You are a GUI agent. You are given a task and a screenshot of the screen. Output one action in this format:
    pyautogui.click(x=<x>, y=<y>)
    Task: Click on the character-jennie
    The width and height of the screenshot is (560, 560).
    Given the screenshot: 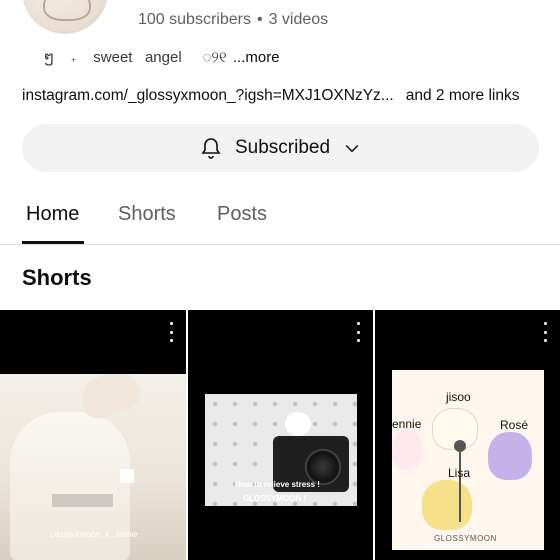 What is the action you would take?
    pyautogui.click(x=407, y=450)
    